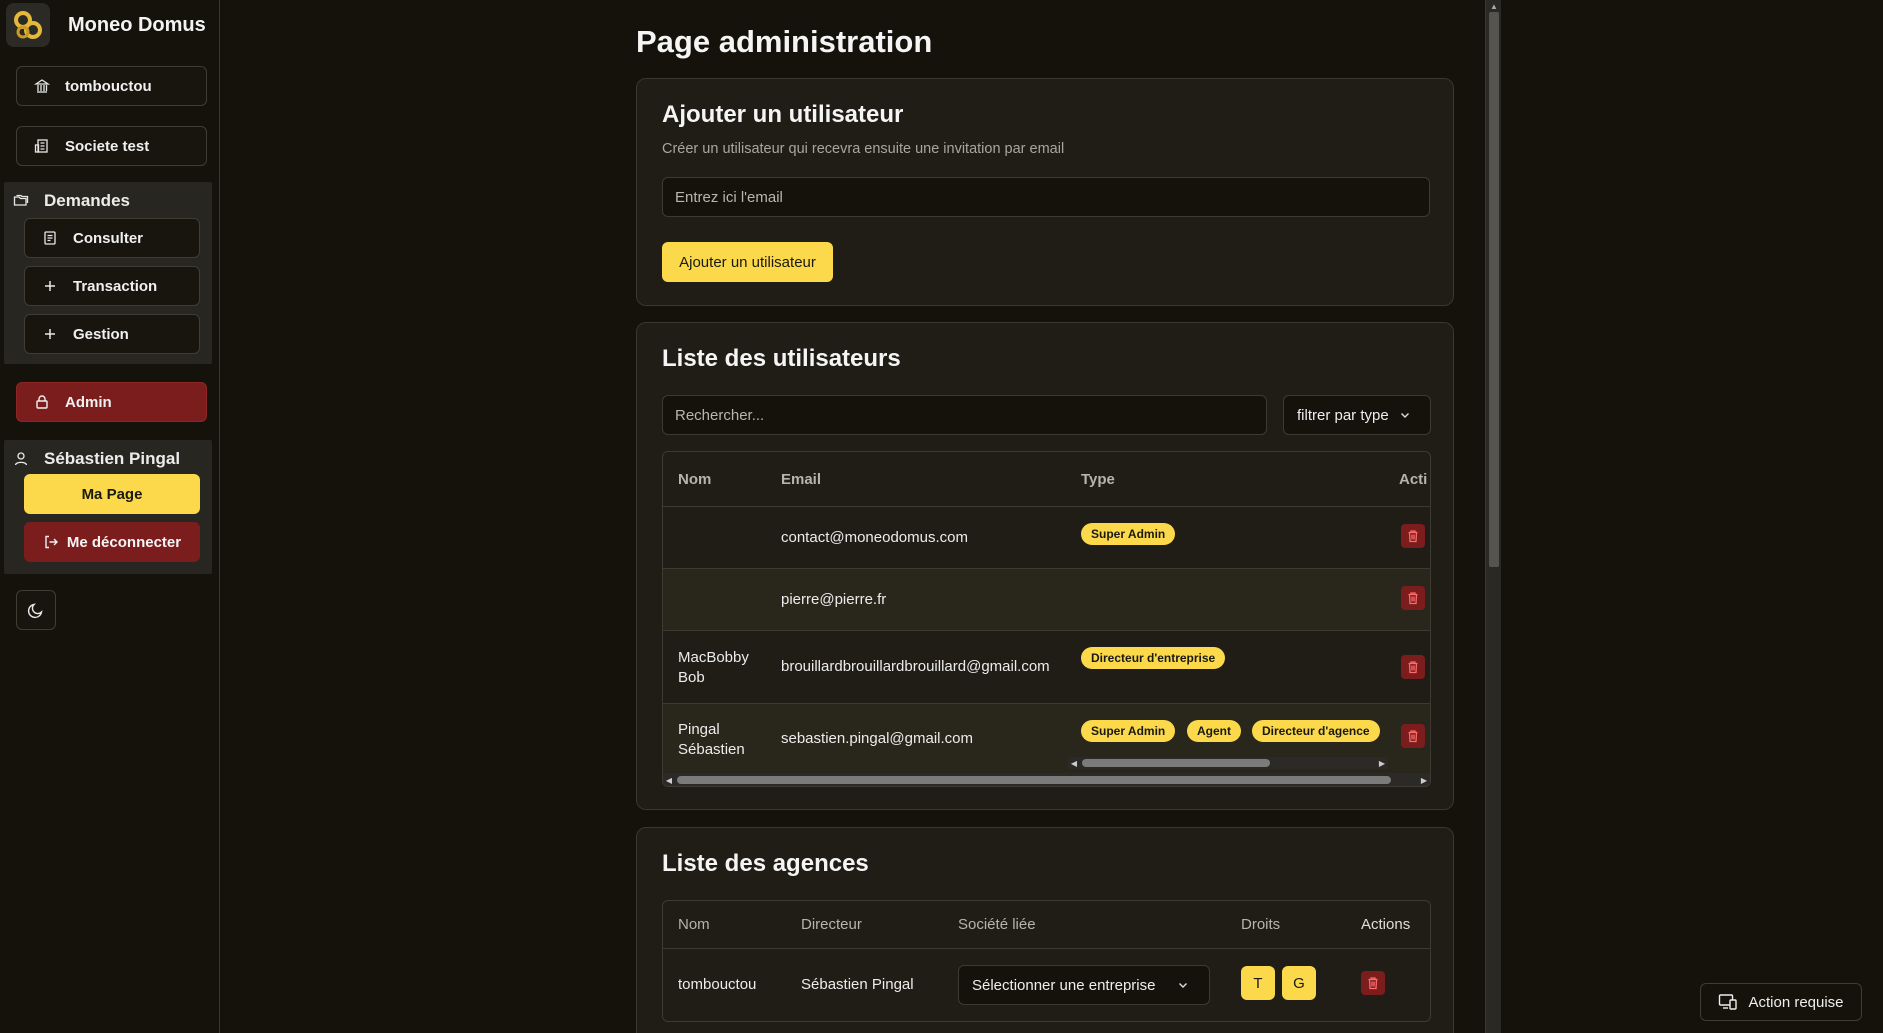 The height and width of the screenshot is (1033, 1883). I want to click on gestion-label: Gestion, so click(101, 334).